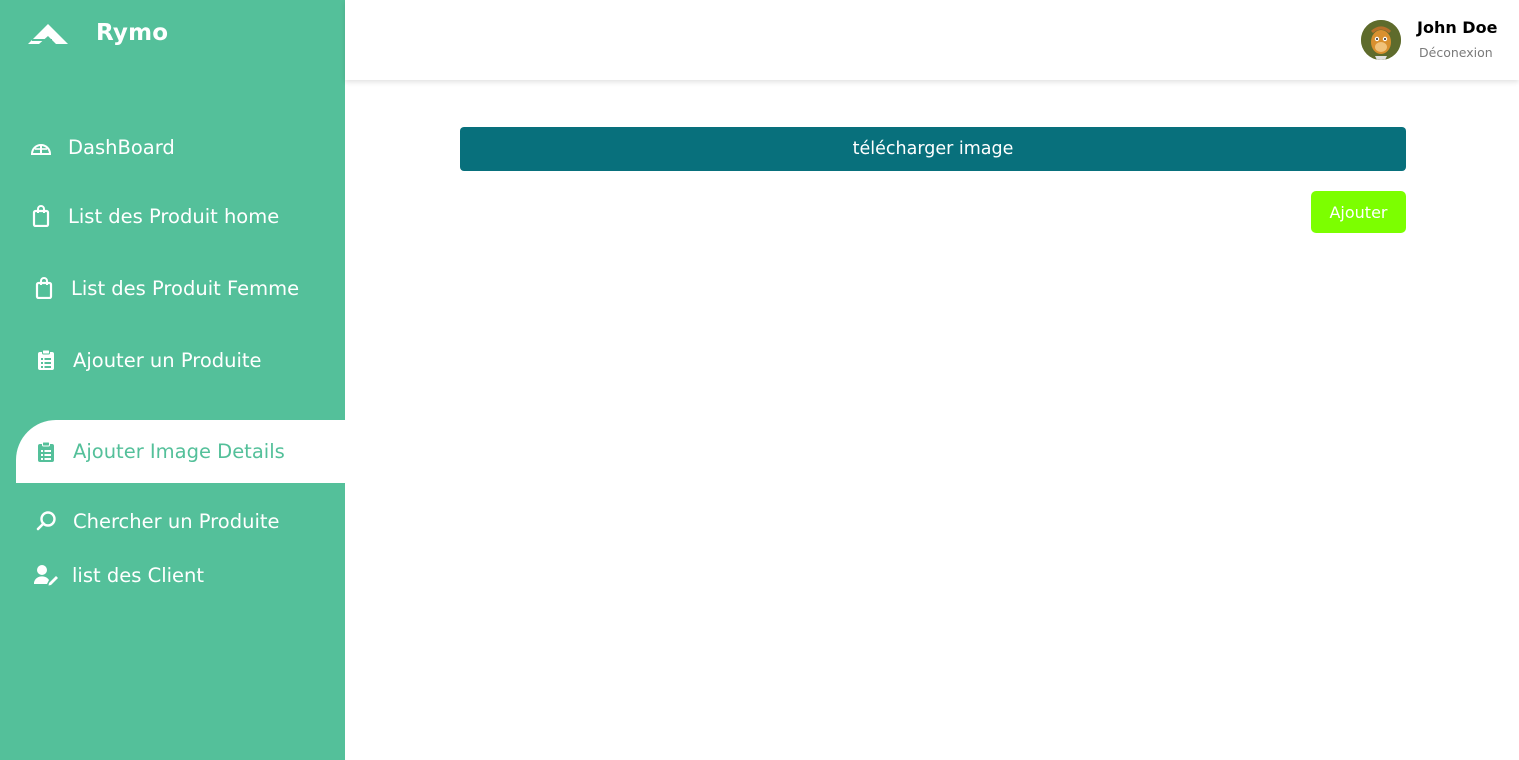  I want to click on sidebar-item-dashboard: DashBoard, so click(172, 147).